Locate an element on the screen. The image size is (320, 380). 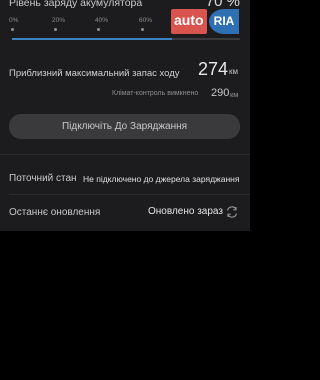
battery-level-bar is located at coordinates (126, 39).